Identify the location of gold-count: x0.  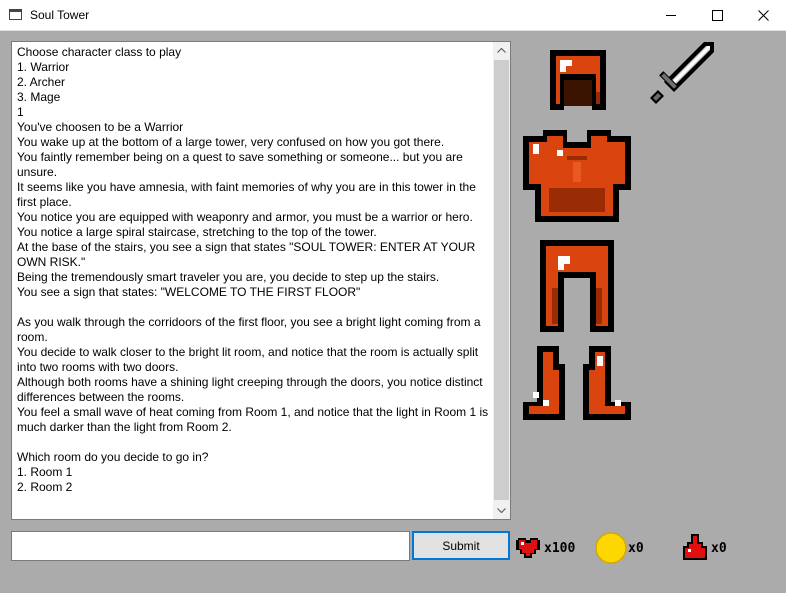
(636, 548).